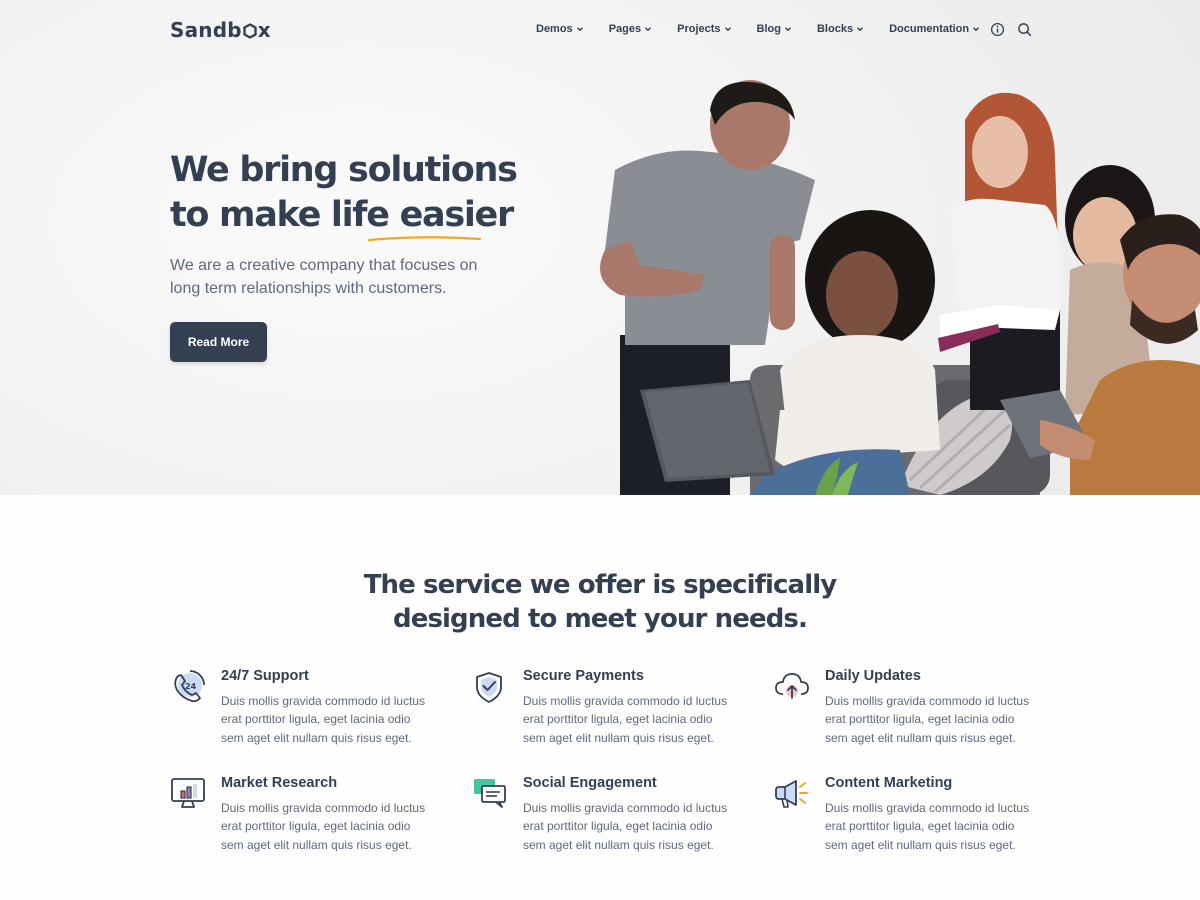 The height and width of the screenshot is (900, 1200). Describe the element at coordinates (835, 29) in the screenshot. I see `nav-item-label: Blocks` at that location.